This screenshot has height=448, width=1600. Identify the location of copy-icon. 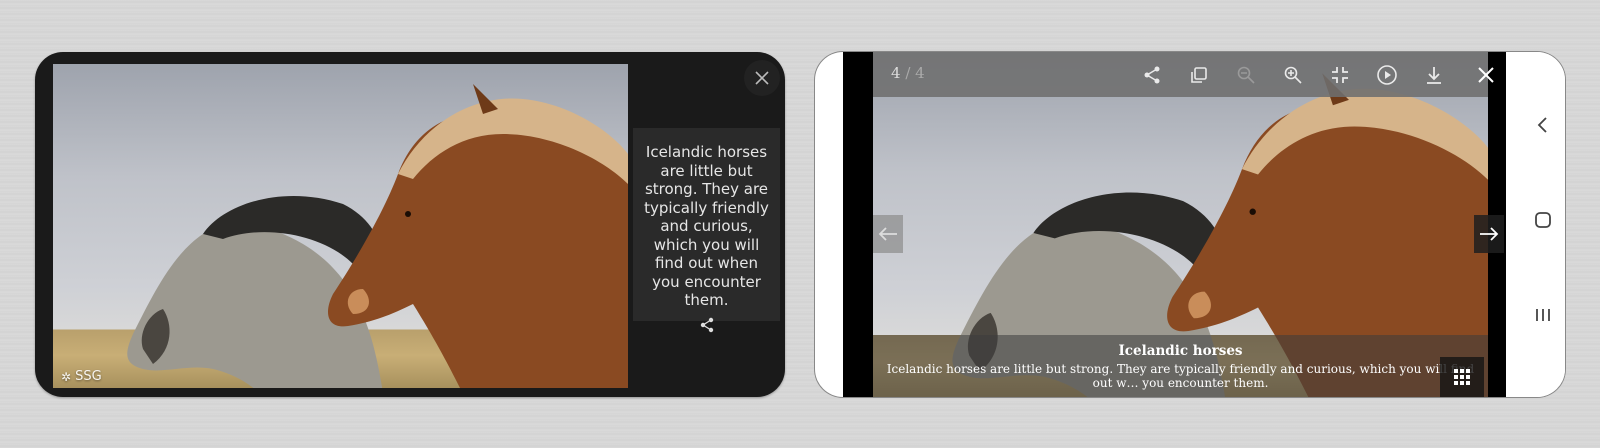
(1199, 75).